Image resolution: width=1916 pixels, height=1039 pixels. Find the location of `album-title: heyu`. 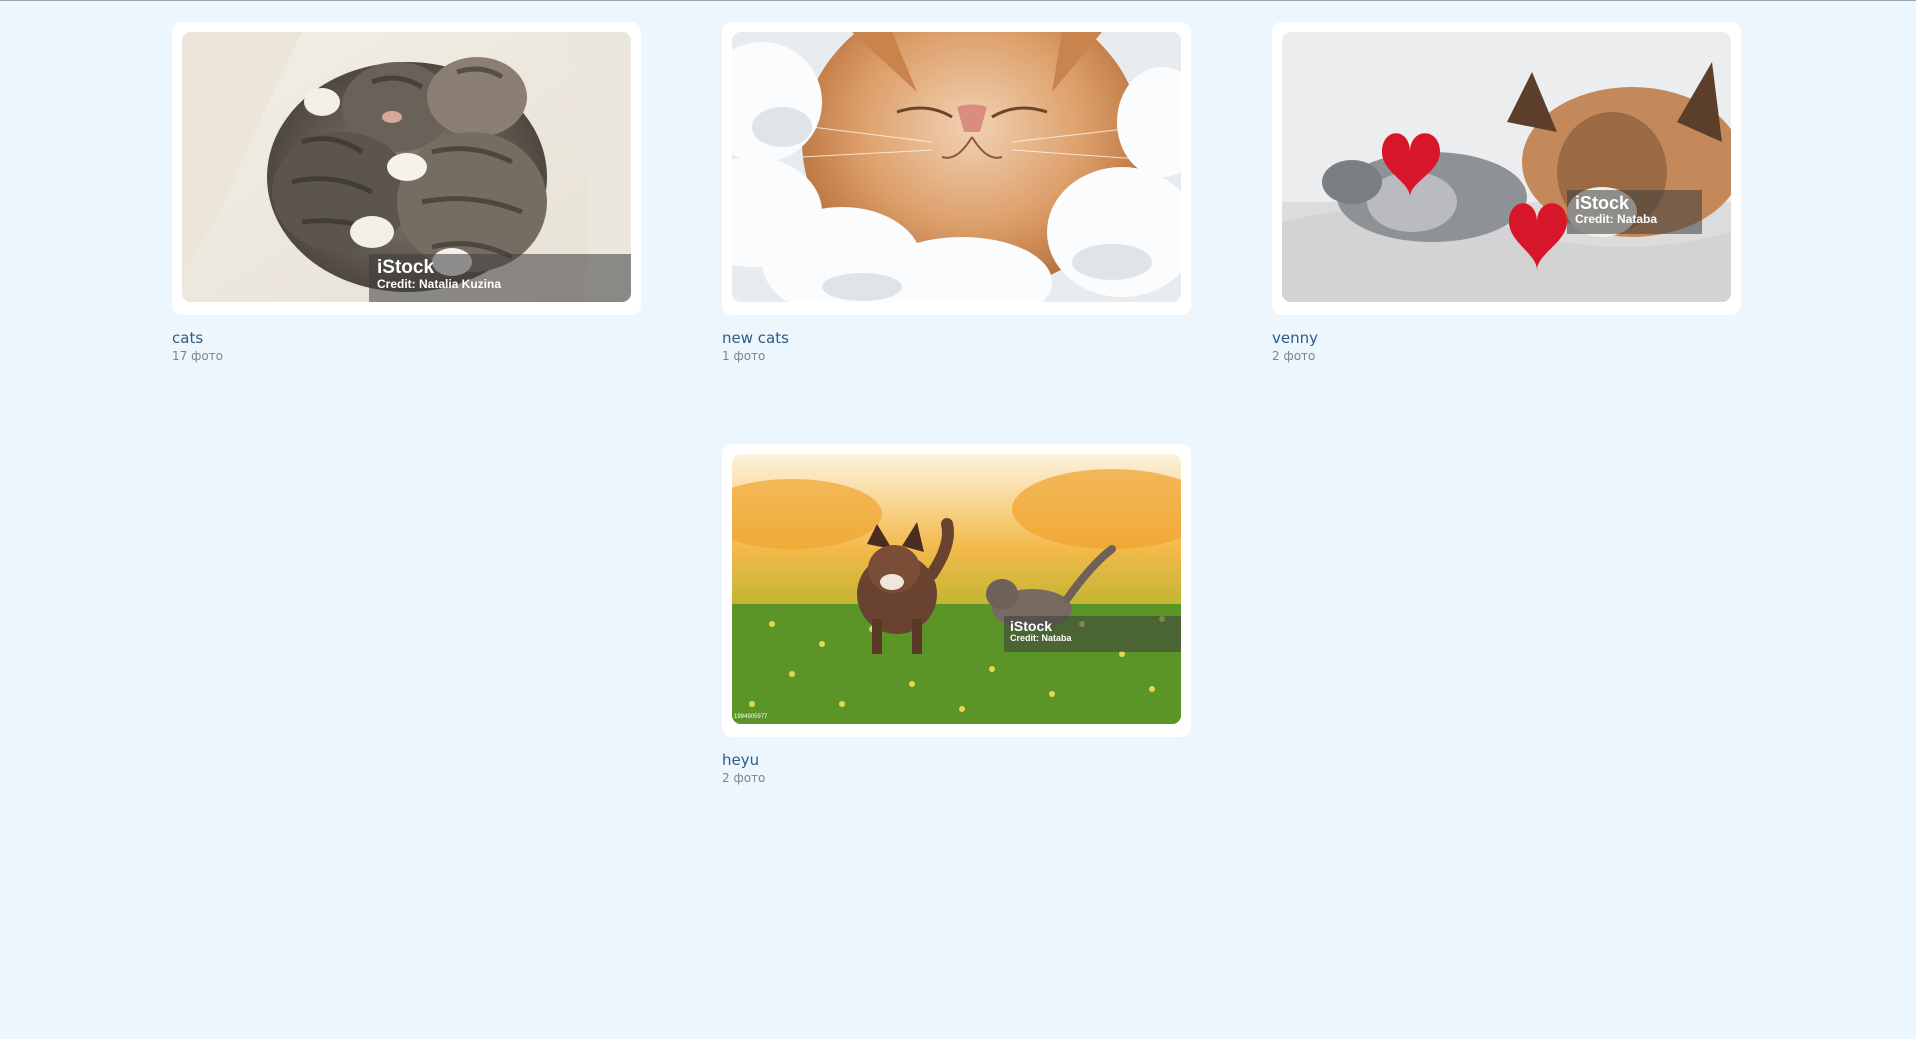

album-title: heyu is located at coordinates (956, 760).